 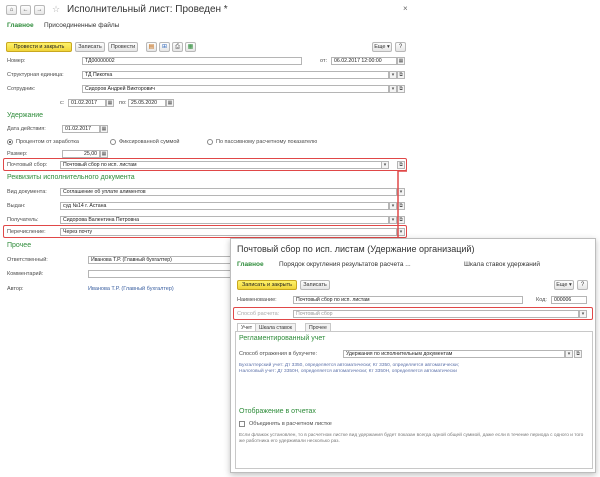 I want to click on reg-section-title: Регламентированный учет, so click(x=282, y=338).